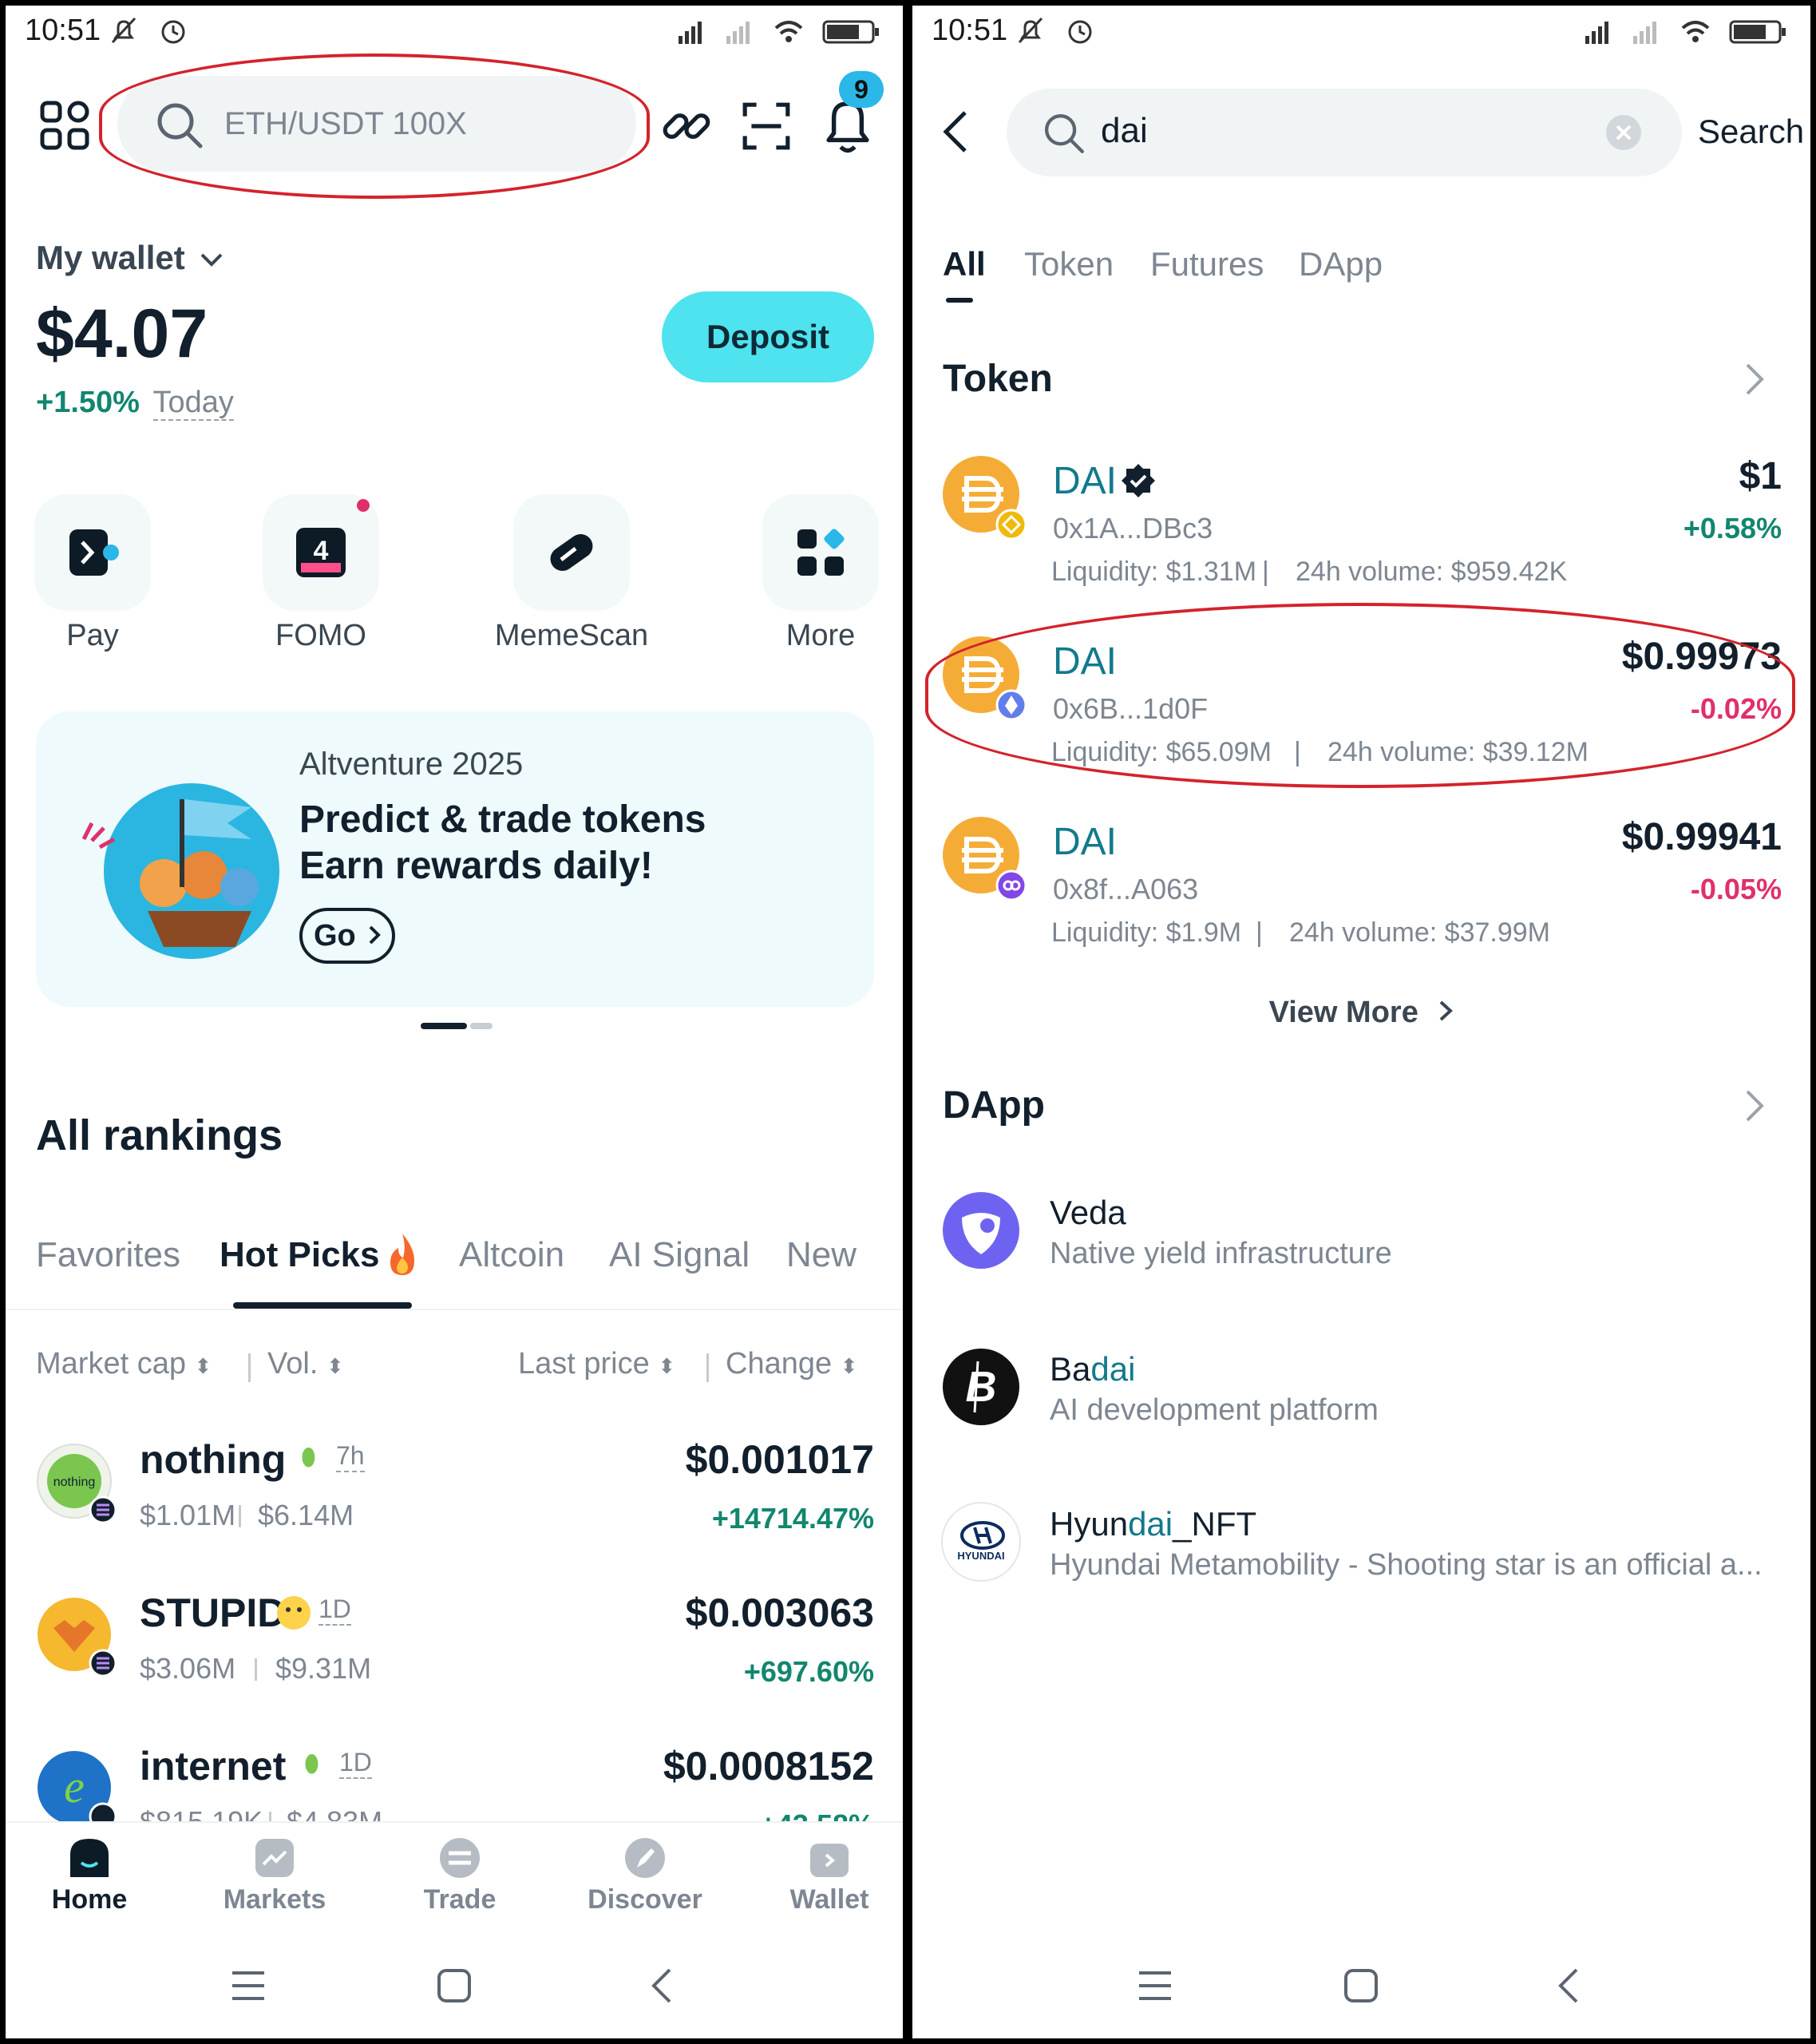 The width and height of the screenshot is (1816, 2044). Describe the element at coordinates (108, 1255) in the screenshot. I see `tab-favorites: Favorites` at that location.